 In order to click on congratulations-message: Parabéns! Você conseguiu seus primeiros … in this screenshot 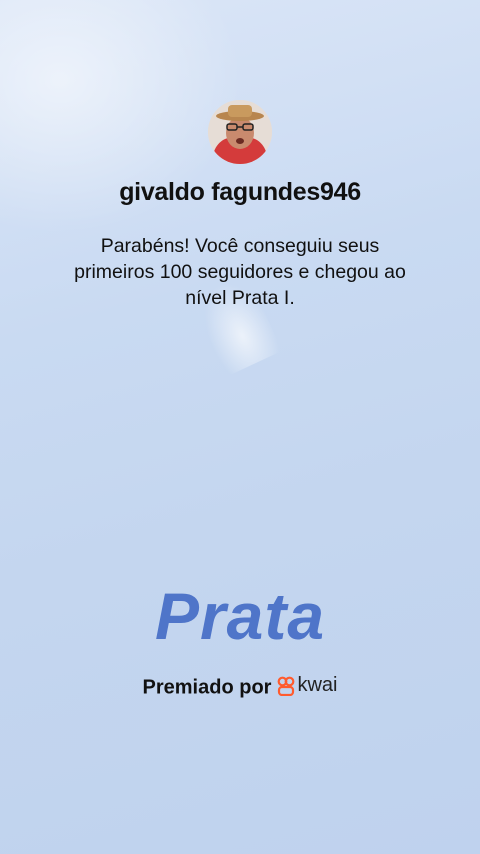, I will do `click(240, 272)`.